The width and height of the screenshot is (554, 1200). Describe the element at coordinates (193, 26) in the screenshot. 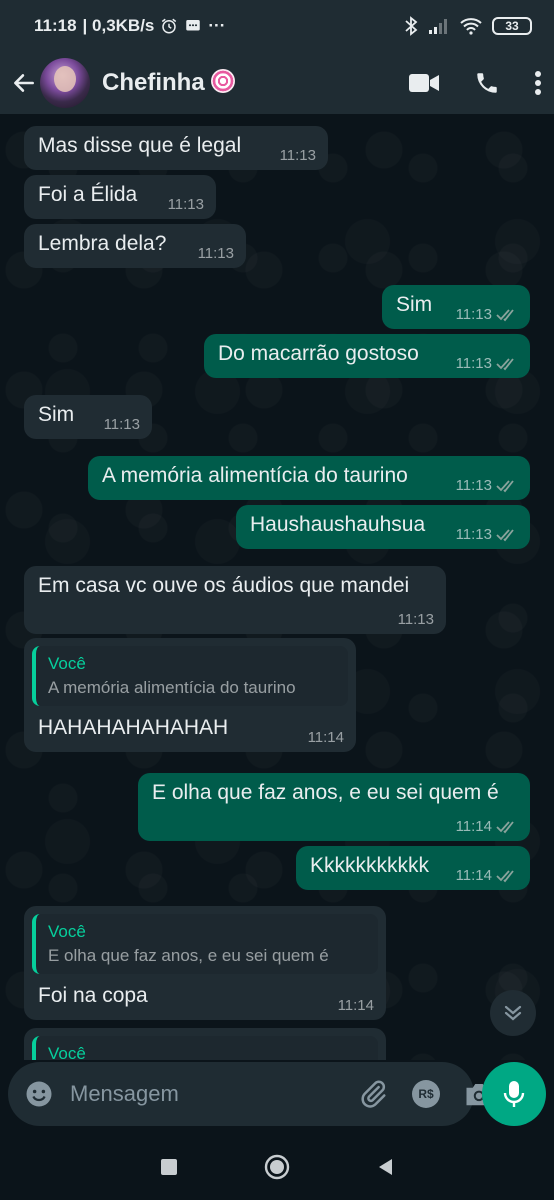

I see `message-notification-icon` at that location.